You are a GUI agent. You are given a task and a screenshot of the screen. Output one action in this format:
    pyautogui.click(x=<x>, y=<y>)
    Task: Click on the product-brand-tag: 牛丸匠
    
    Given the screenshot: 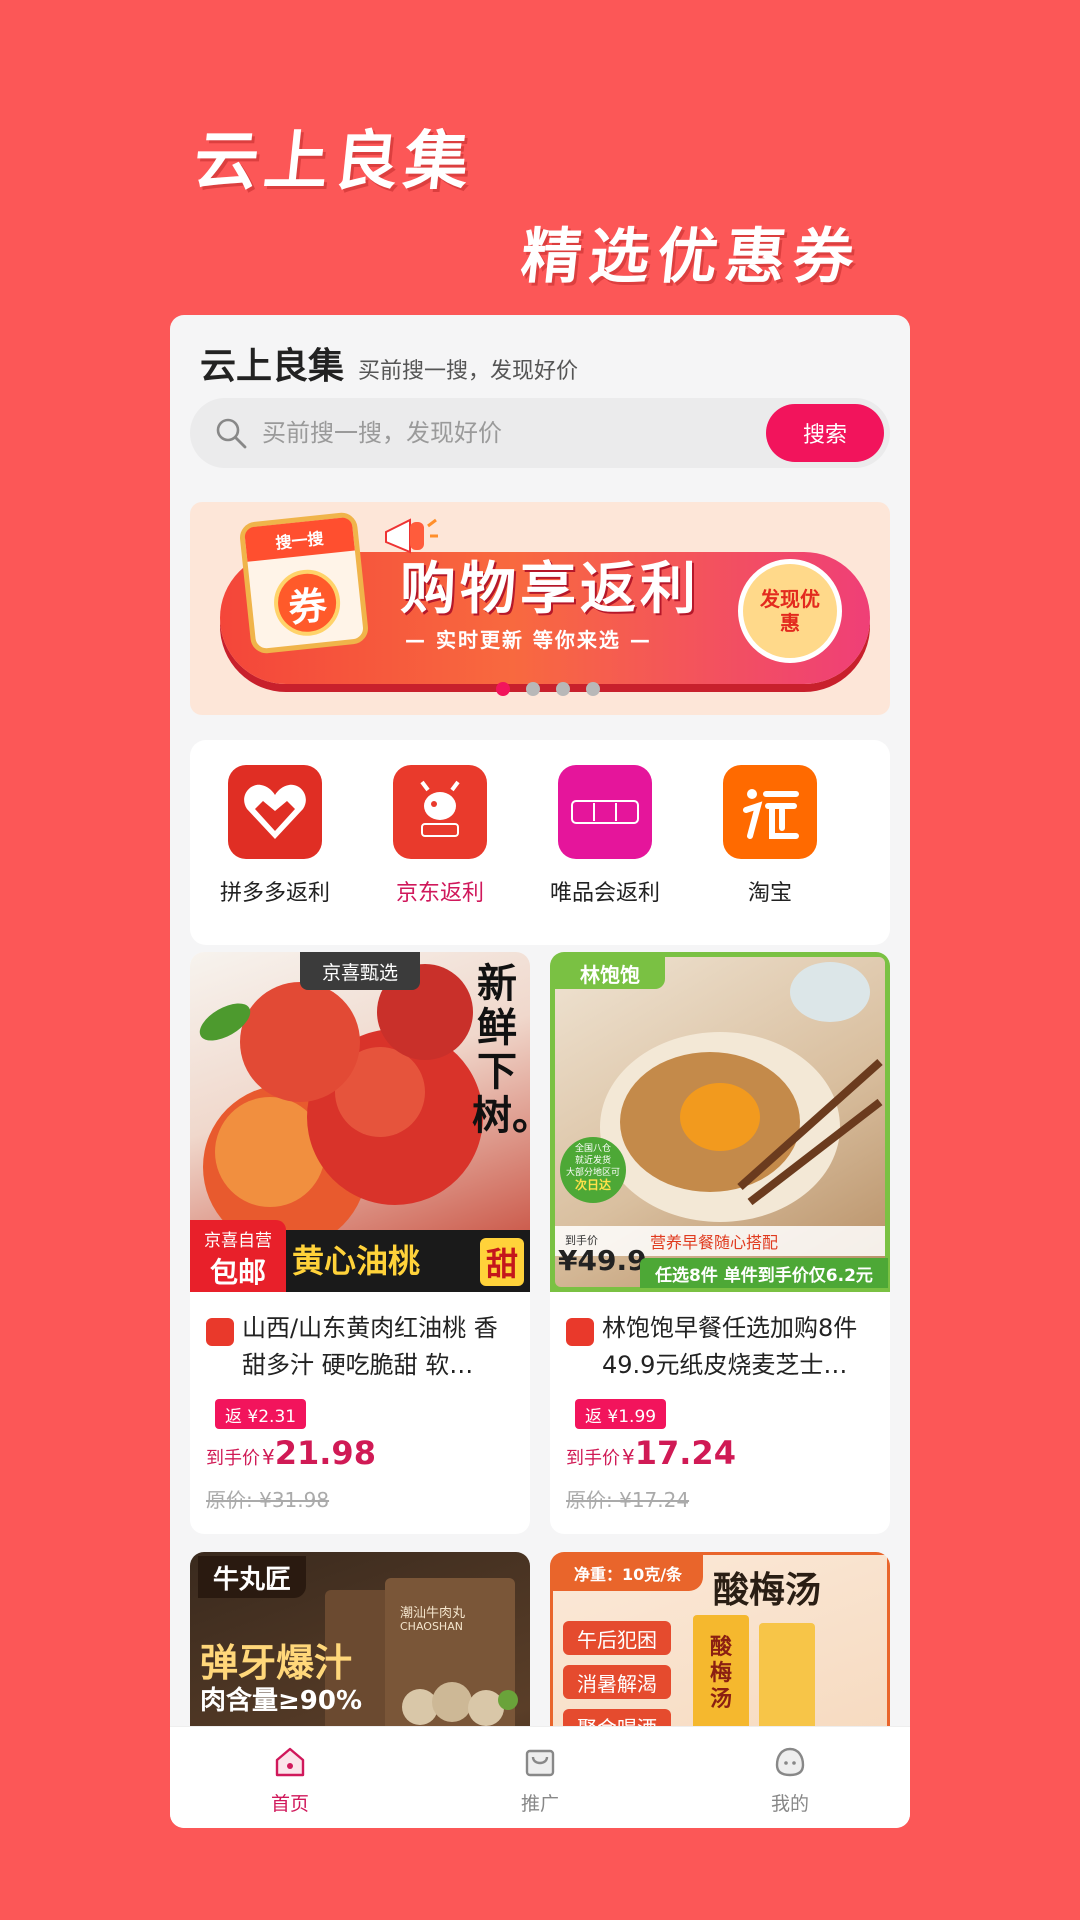 What is the action you would take?
    pyautogui.click(x=252, y=1577)
    